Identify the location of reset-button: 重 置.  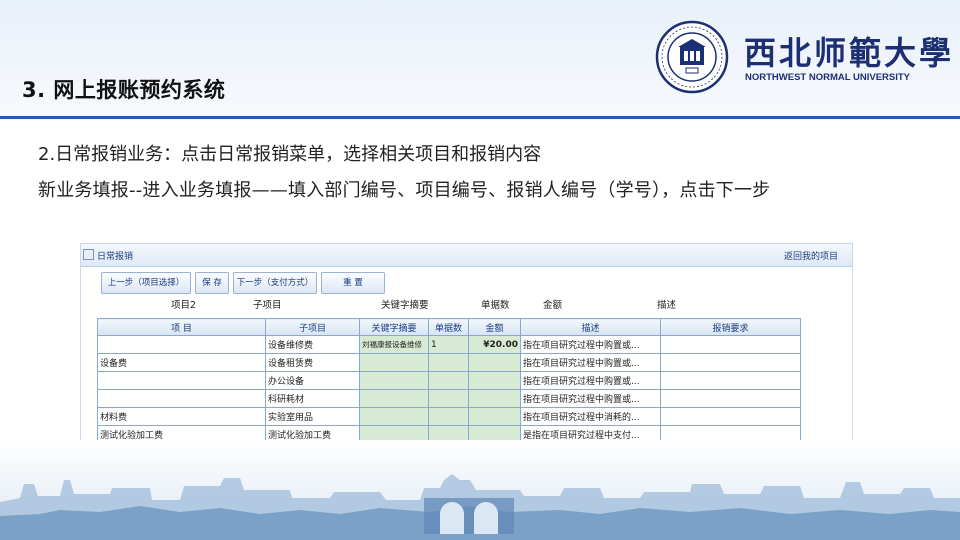
(353, 283).